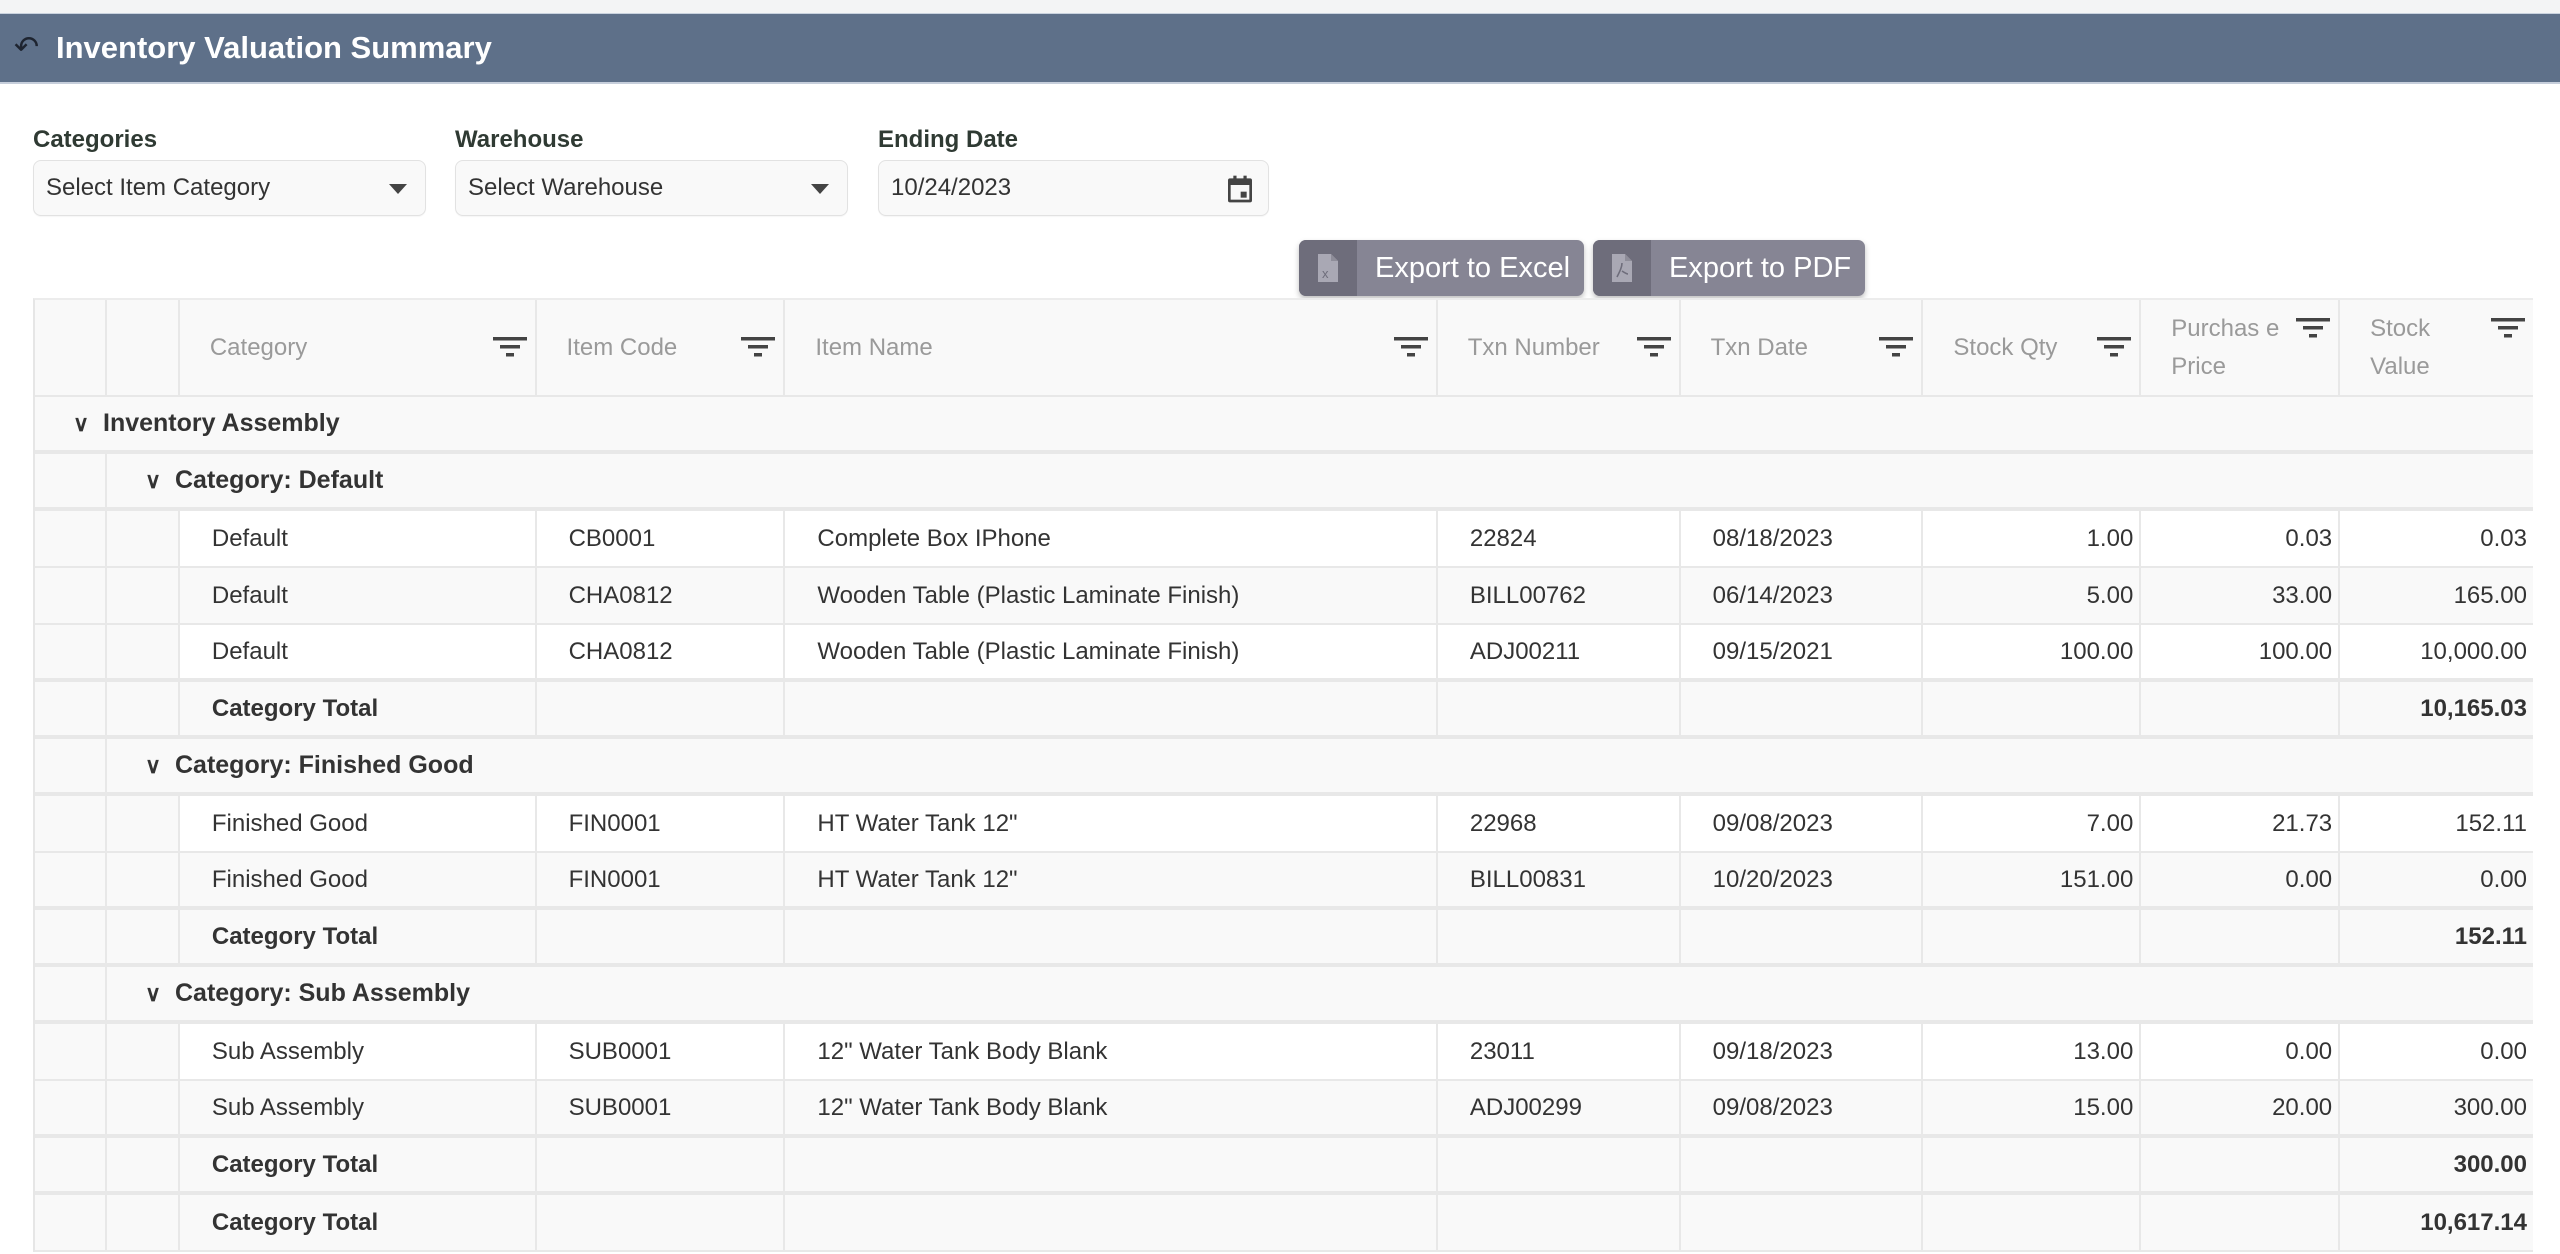 The image size is (2560, 1254). What do you see at coordinates (1280, 6) in the screenshot?
I see `browser-top-strip` at bounding box center [1280, 6].